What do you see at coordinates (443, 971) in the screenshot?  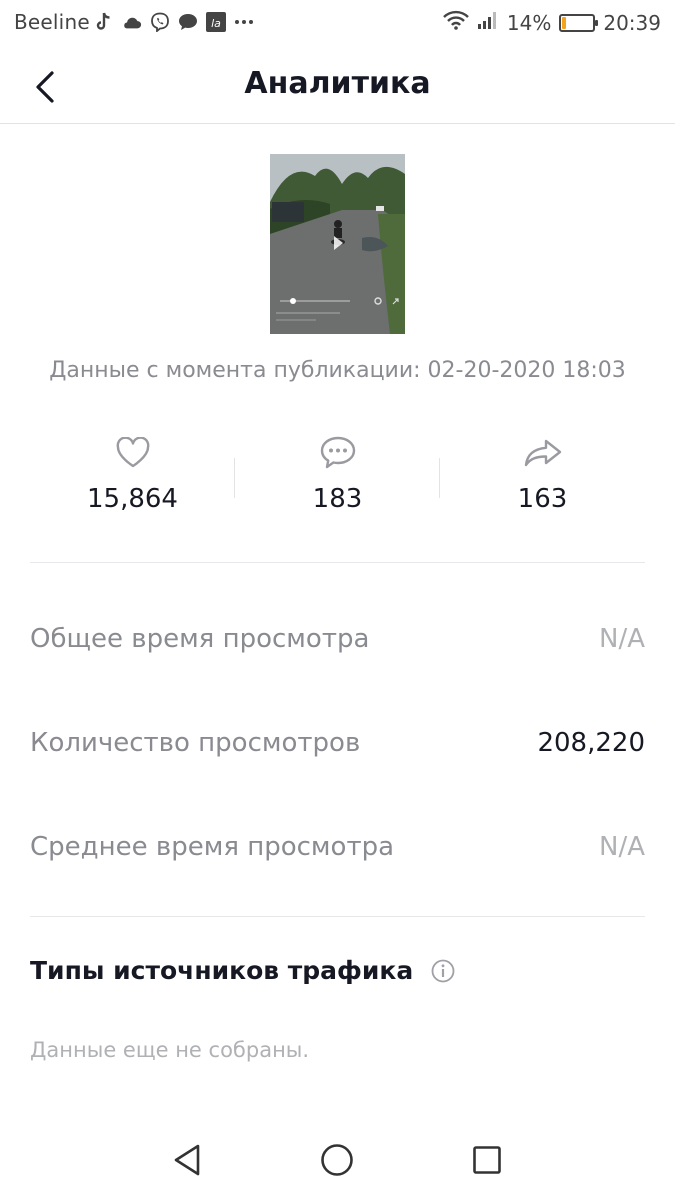 I see `info-icon` at bounding box center [443, 971].